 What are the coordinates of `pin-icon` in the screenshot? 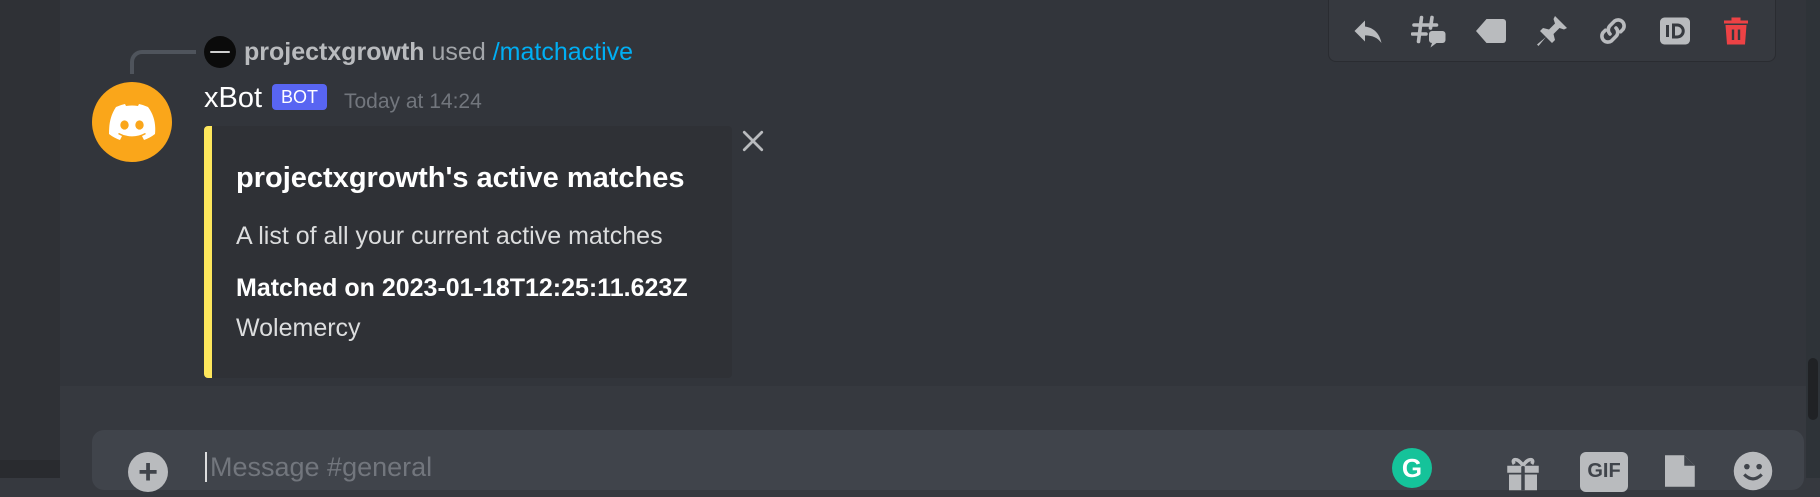 It's located at (1551, 30).